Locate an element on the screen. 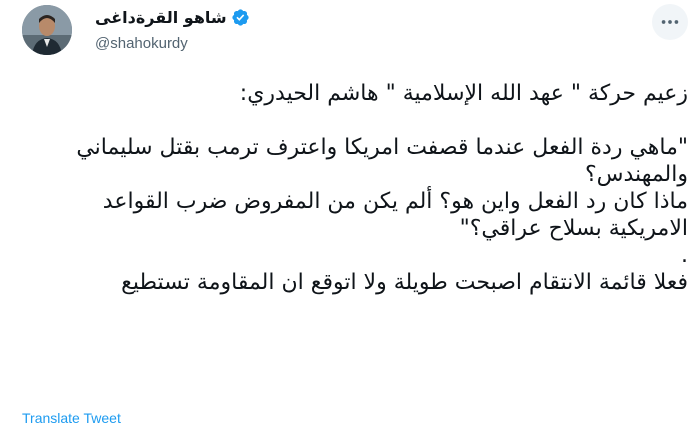 The width and height of the screenshot is (700, 425). author-name-block: شاهو القرةداغى @shahokurdy is located at coordinates (215, 30).